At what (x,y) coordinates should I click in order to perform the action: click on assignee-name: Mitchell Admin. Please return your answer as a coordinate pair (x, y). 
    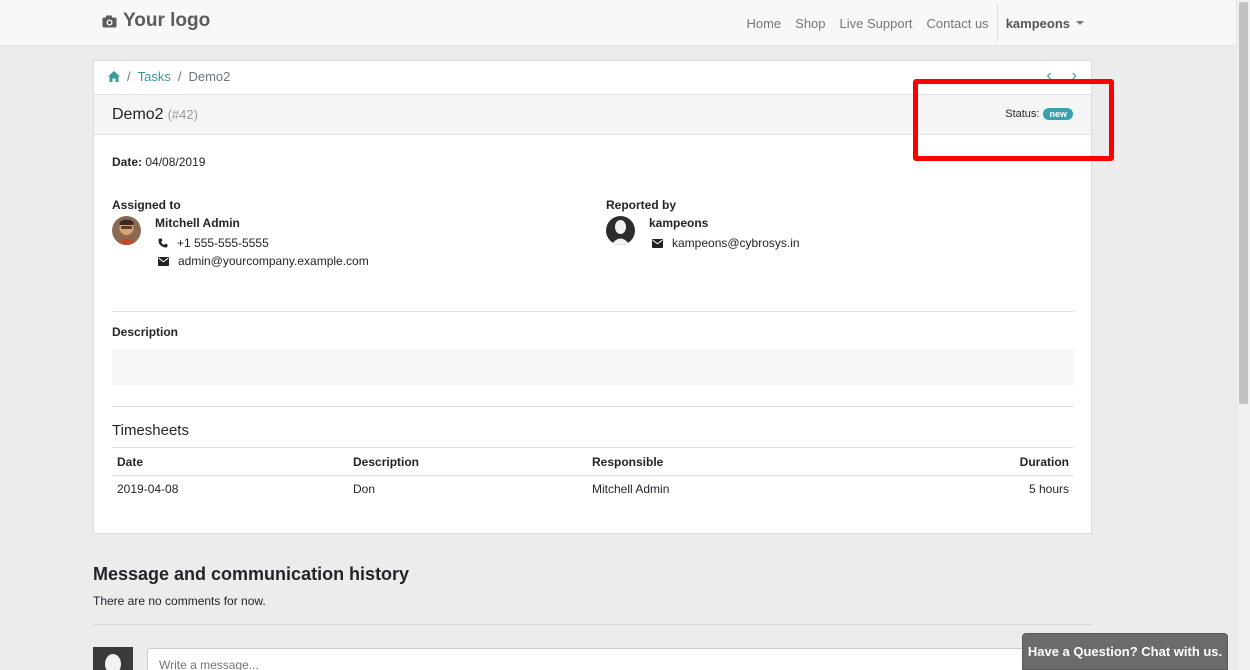
    Looking at the image, I should click on (197, 223).